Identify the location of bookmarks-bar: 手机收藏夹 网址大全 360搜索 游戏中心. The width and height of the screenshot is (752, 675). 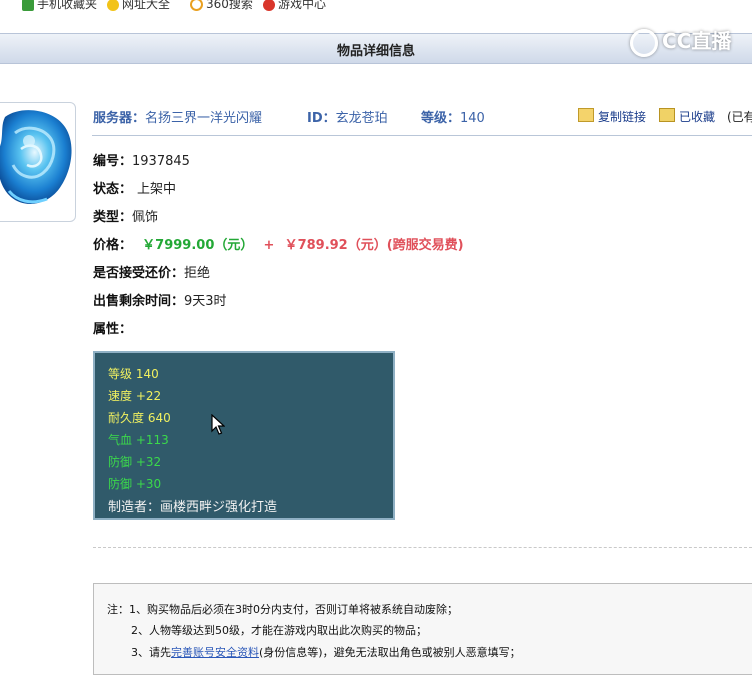
(376, 7).